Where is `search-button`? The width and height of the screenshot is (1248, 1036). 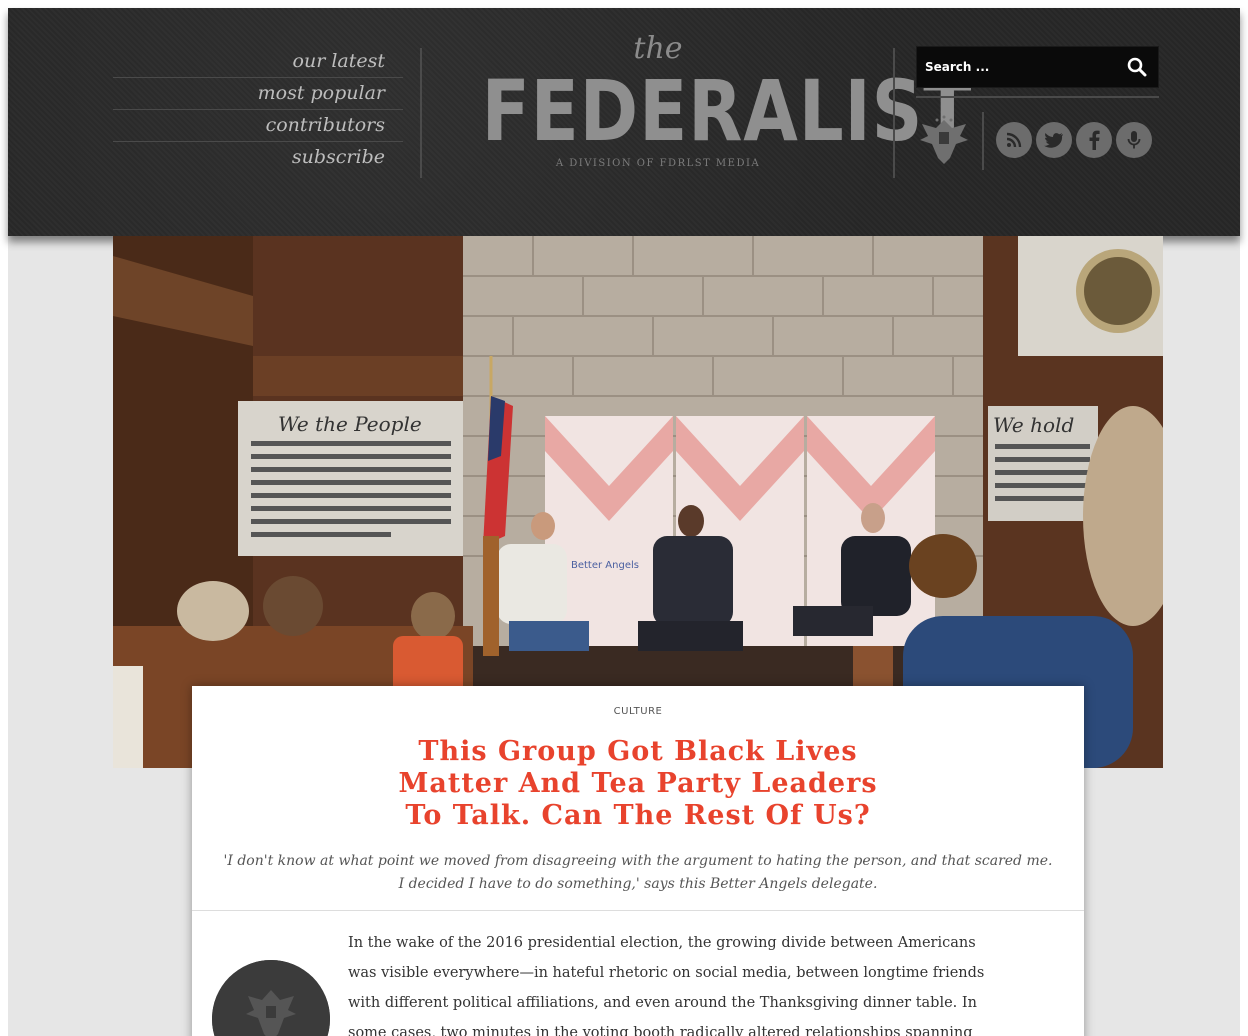 search-button is located at coordinates (1137, 67).